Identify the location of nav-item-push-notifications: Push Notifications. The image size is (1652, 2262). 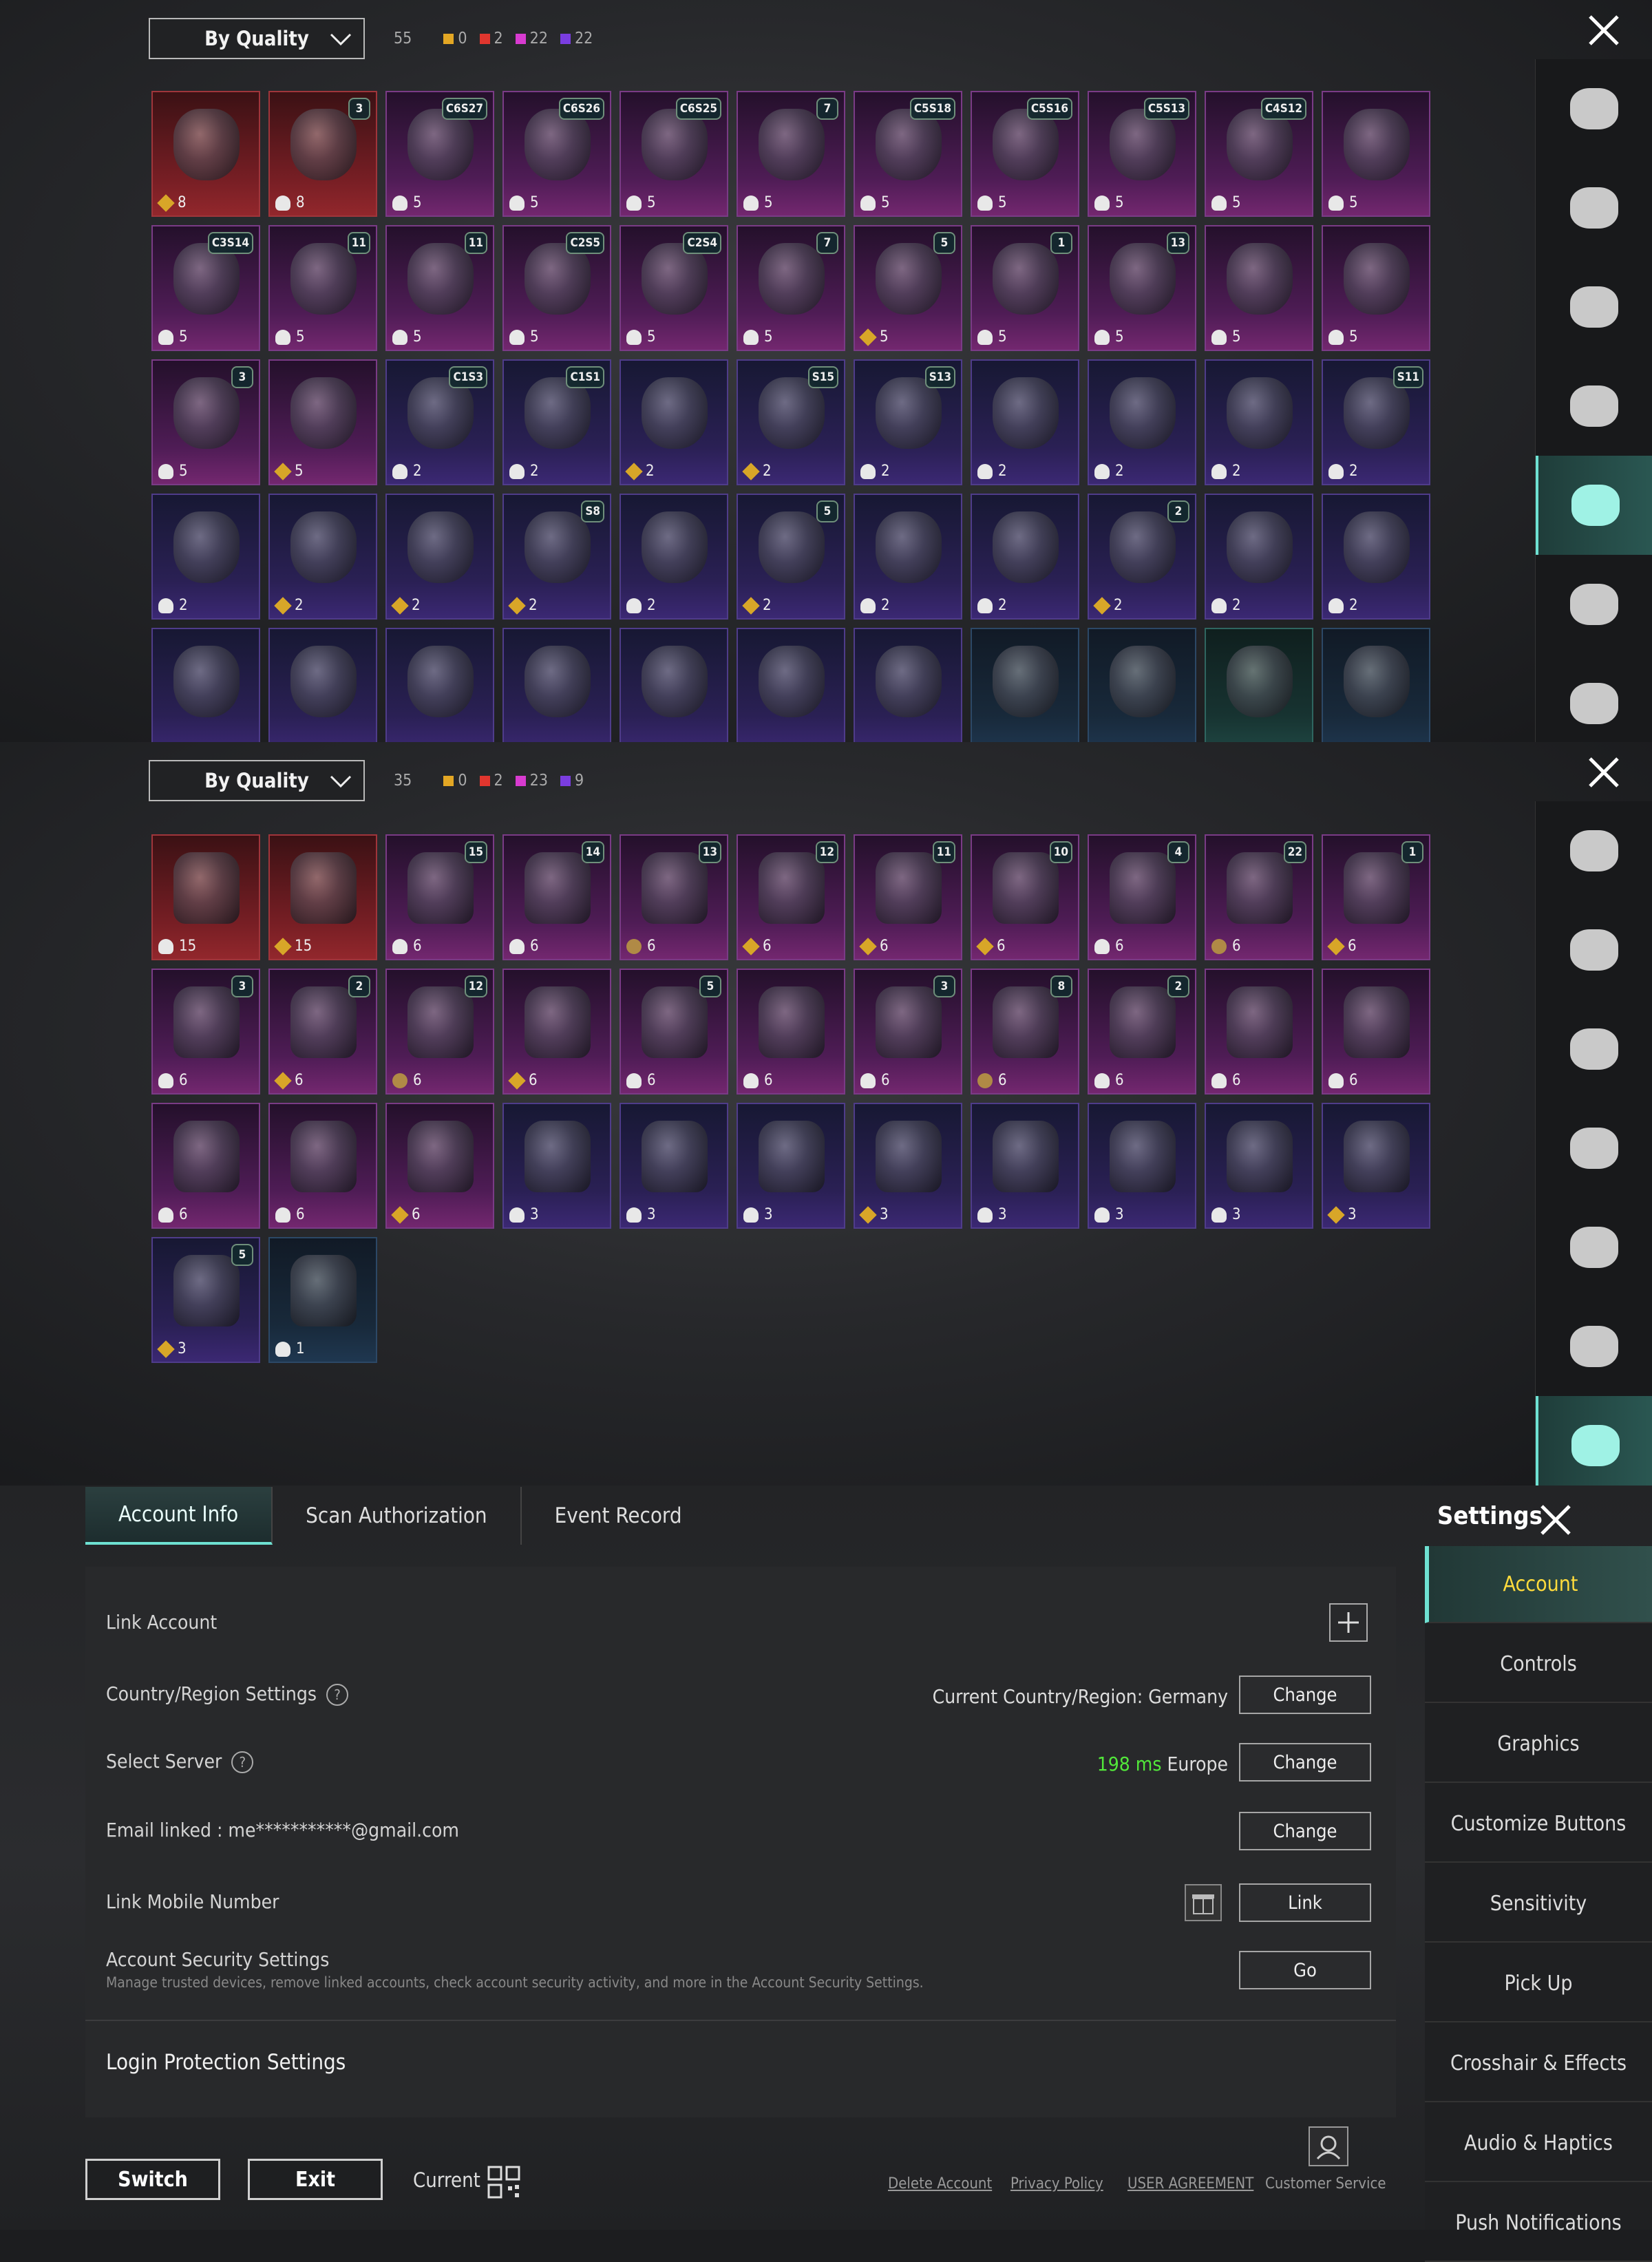
(1539, 2223).